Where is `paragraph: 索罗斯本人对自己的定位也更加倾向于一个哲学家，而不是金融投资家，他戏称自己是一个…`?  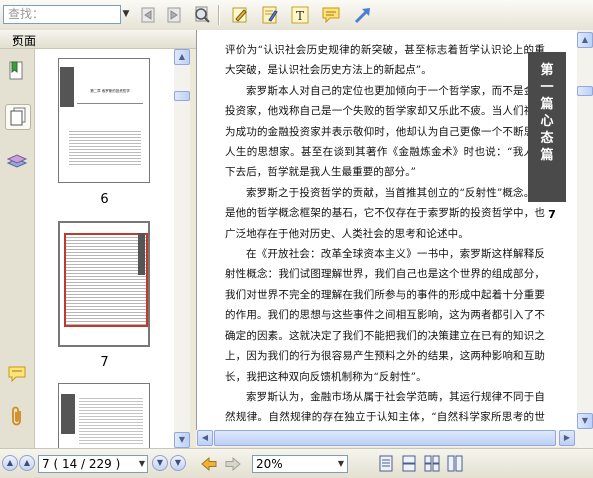
paragraph: 索罗斯本人对自己的定位也更加倾向于一个哲学家，而不是金融投资家，他戏称自己是一个… is located at coordinates (385, 131).